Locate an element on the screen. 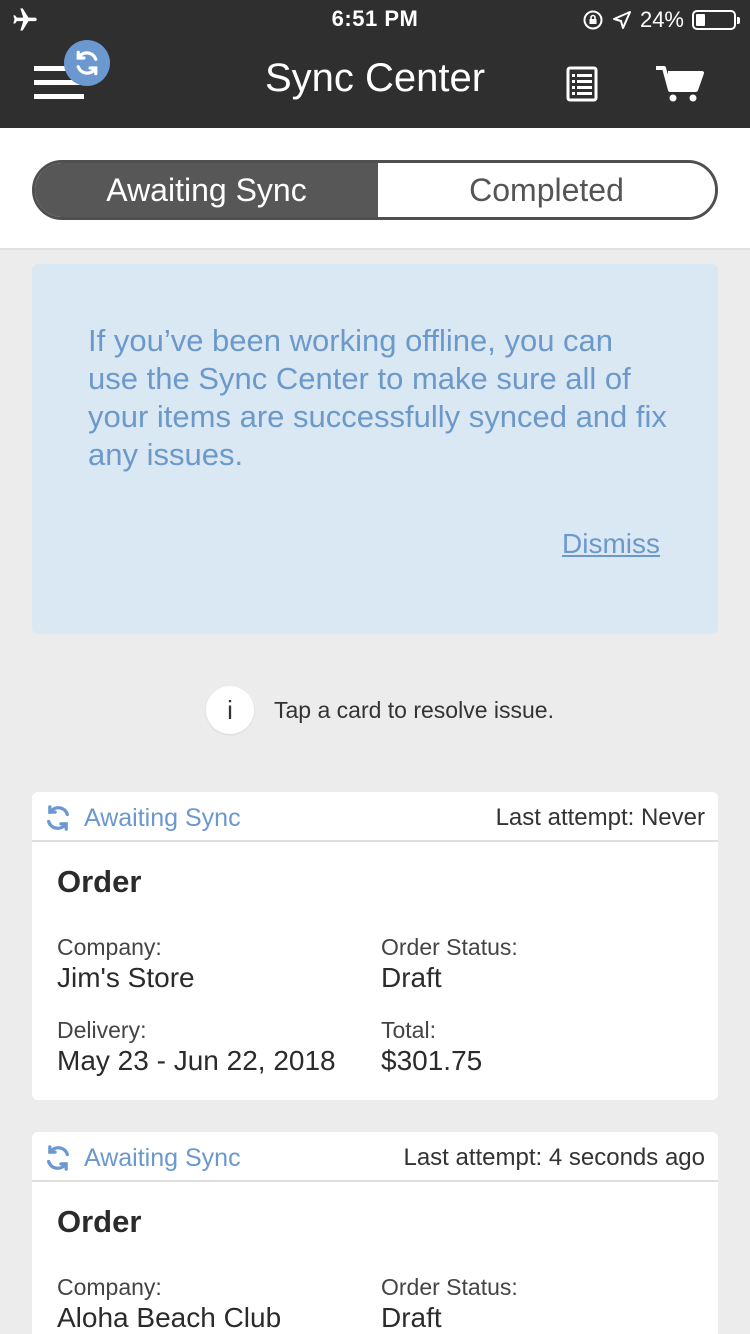  hint-row: i Tap a card to resolve issue. is located at coordinates (380, 710).